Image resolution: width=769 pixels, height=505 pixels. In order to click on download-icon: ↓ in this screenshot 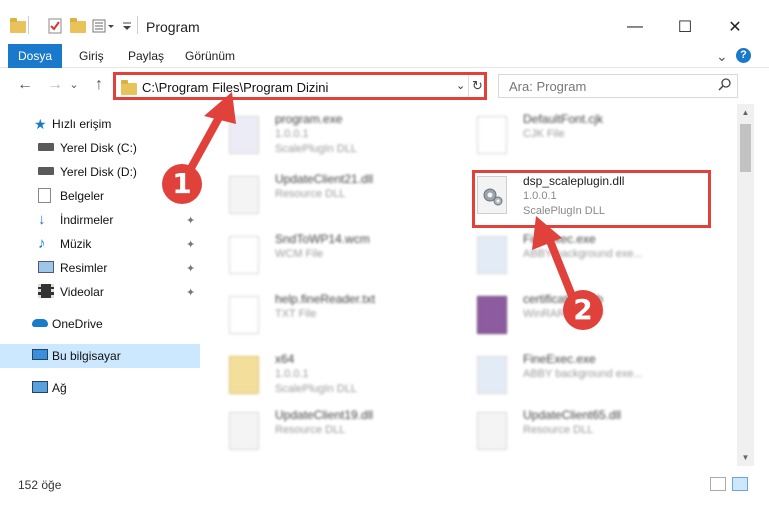, I will do `click(42, 219)`.